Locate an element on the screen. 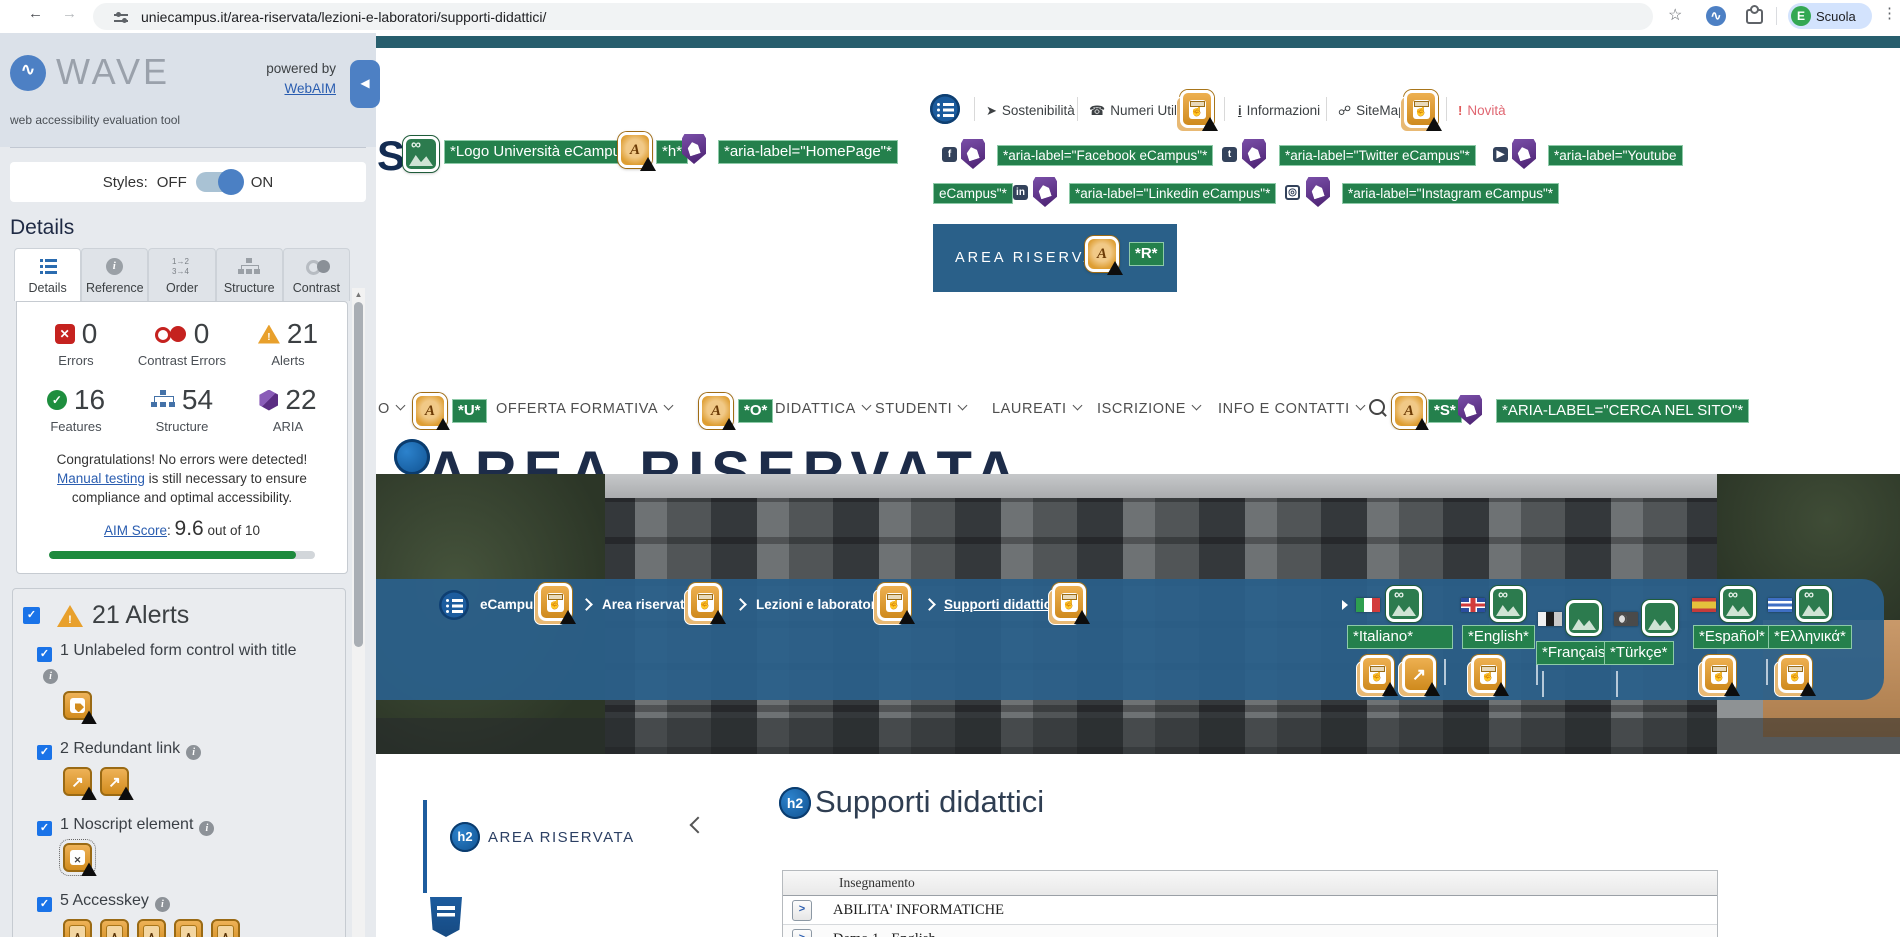  tab-details: Details is located at coordinates (48, 274).